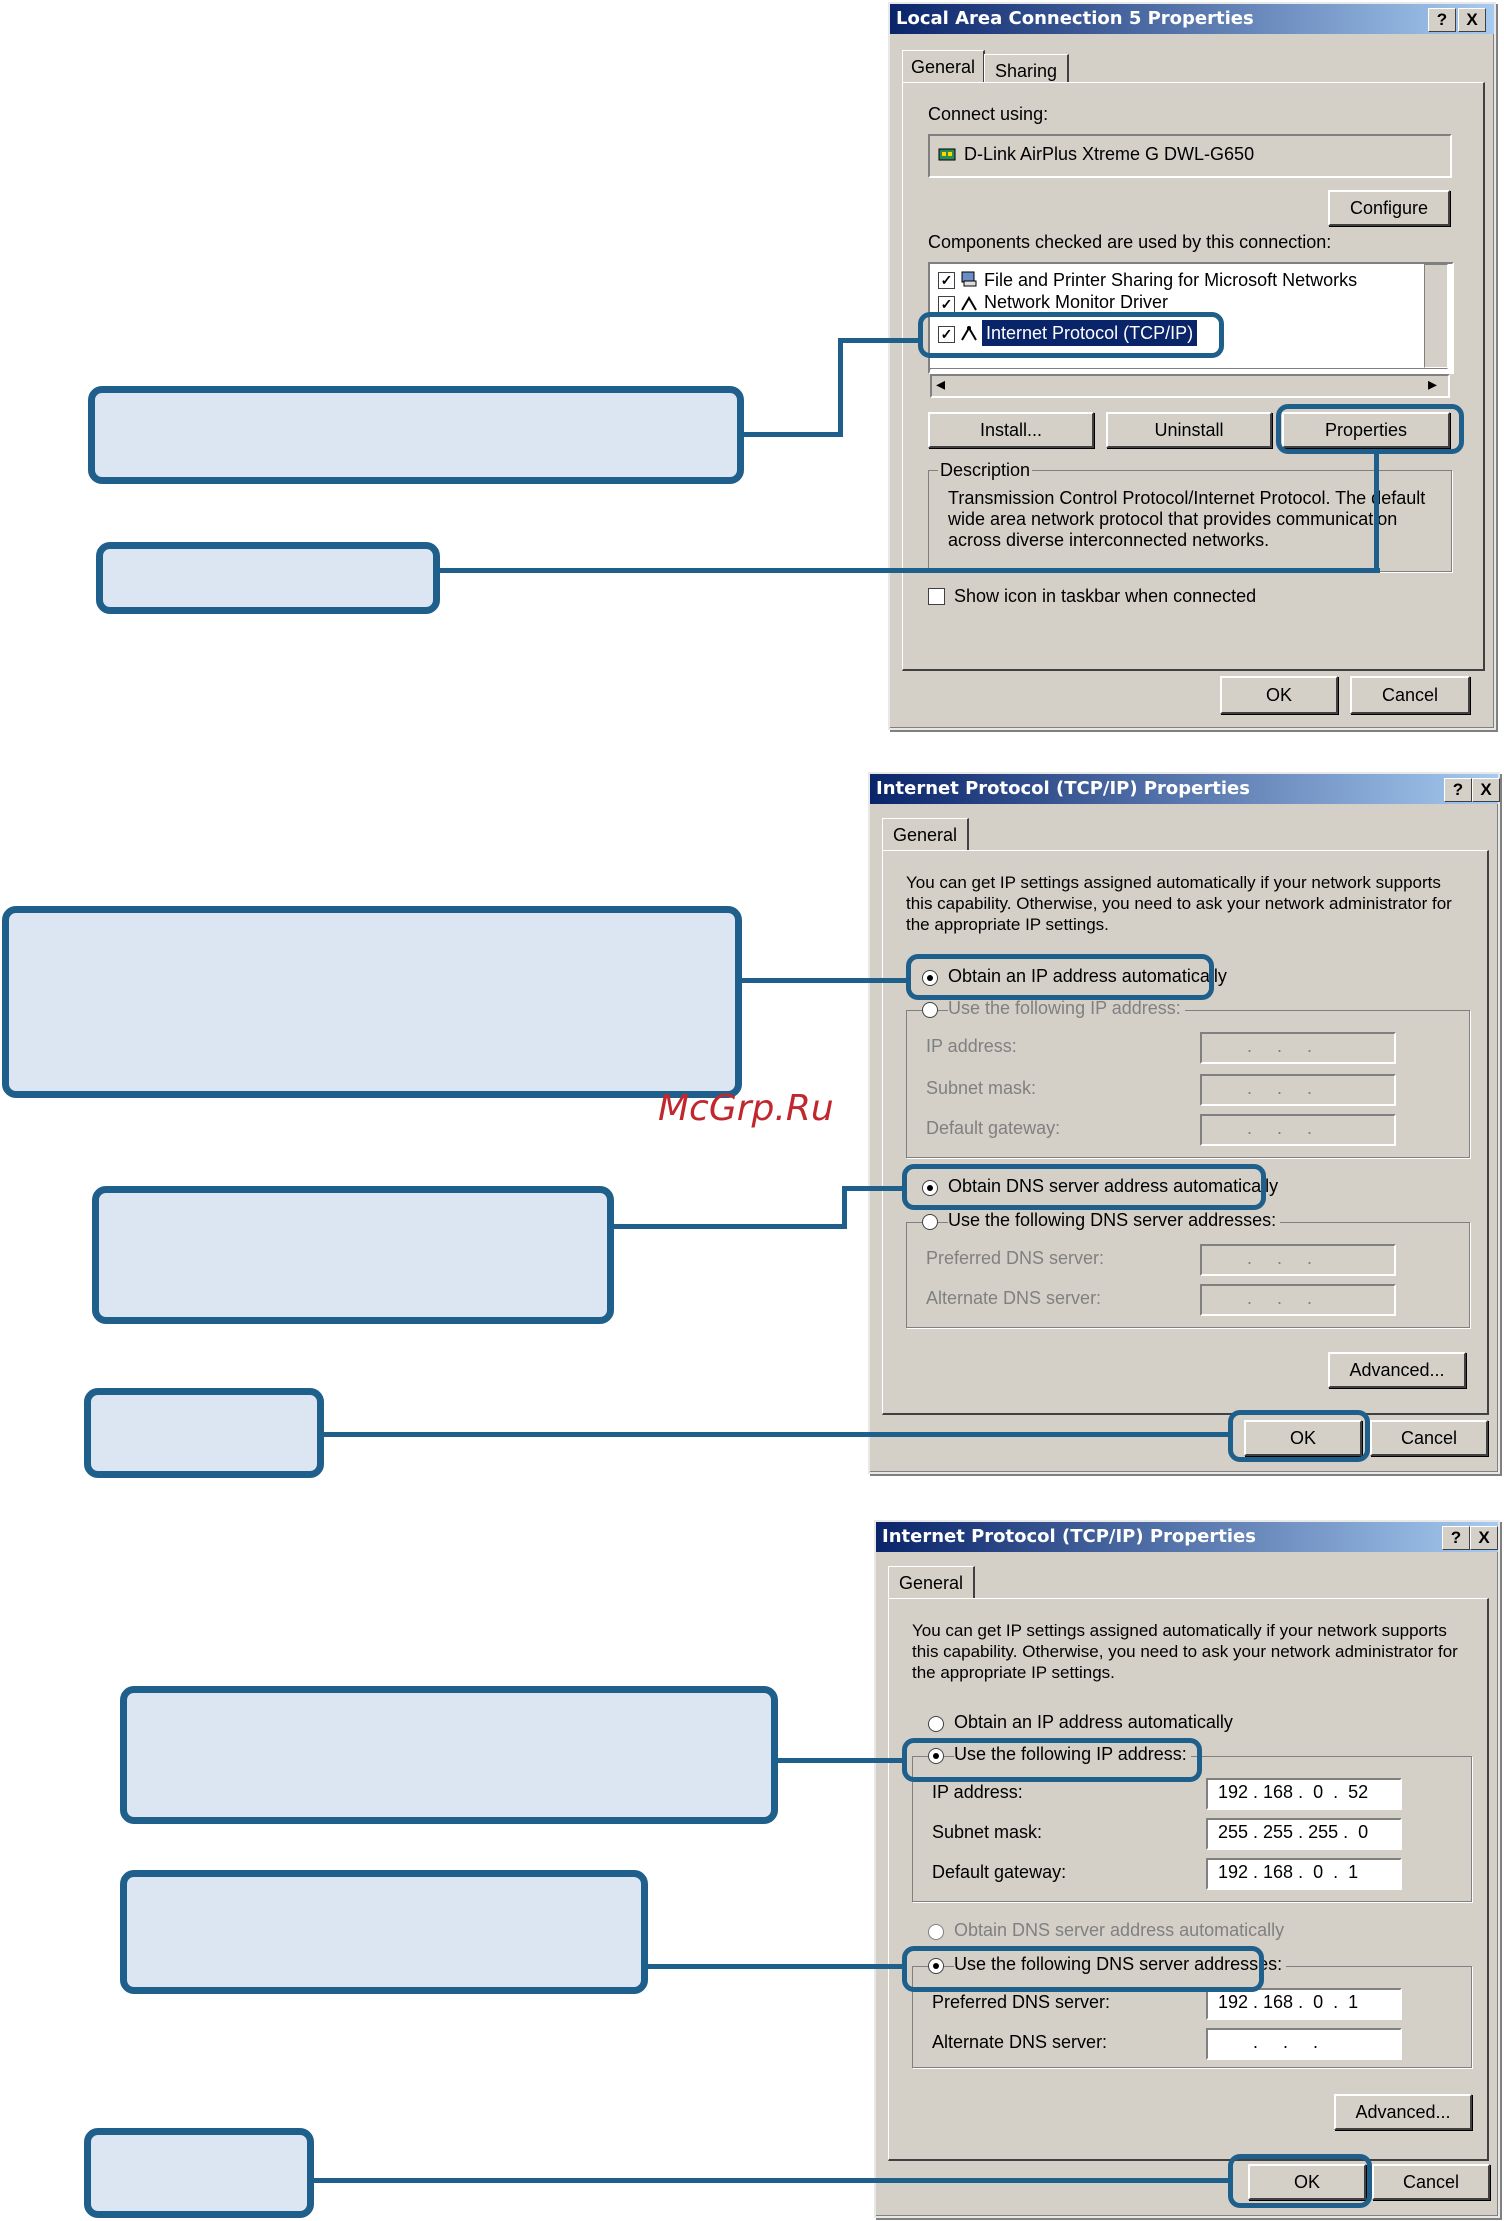  Describe the element at coordinates (1052, 1760) in the screenshot. I see `highlight-use-ip` at that location.